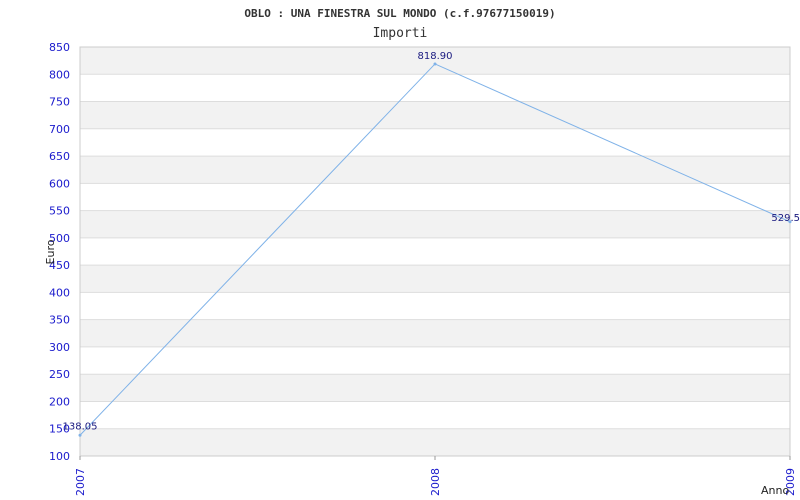 The height and width of the screenshot is (500, 800). Describe the element at coordinates (59, 47) in the screenshot. I see `y-tick-label: 850` at that location.